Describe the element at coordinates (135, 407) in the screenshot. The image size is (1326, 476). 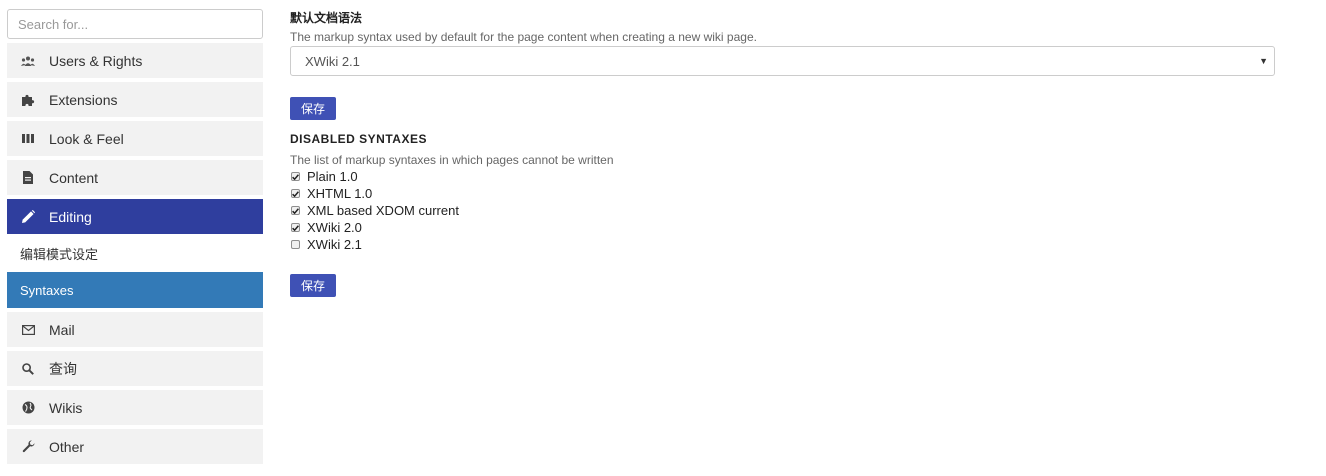
I see `sidebar-item-wikis: Wikis` at that location.